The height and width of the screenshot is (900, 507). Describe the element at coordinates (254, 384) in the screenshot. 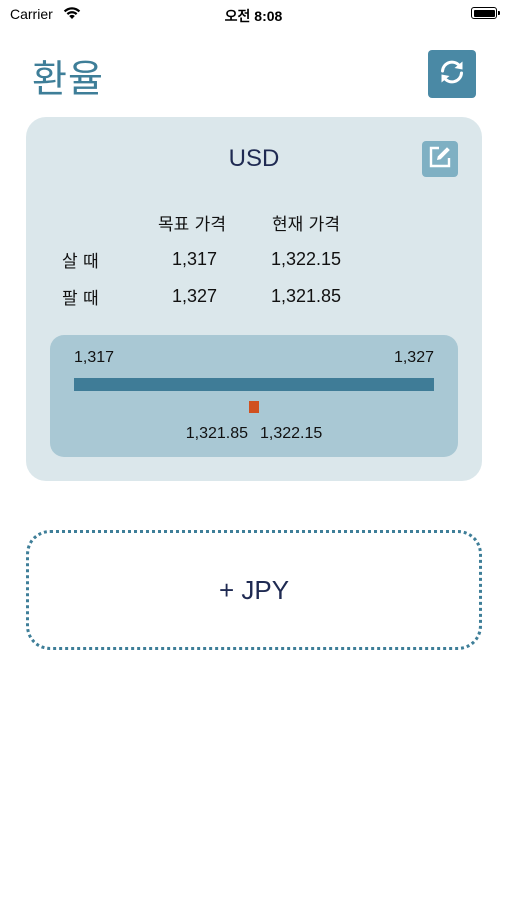

I see `range-track` at that location.